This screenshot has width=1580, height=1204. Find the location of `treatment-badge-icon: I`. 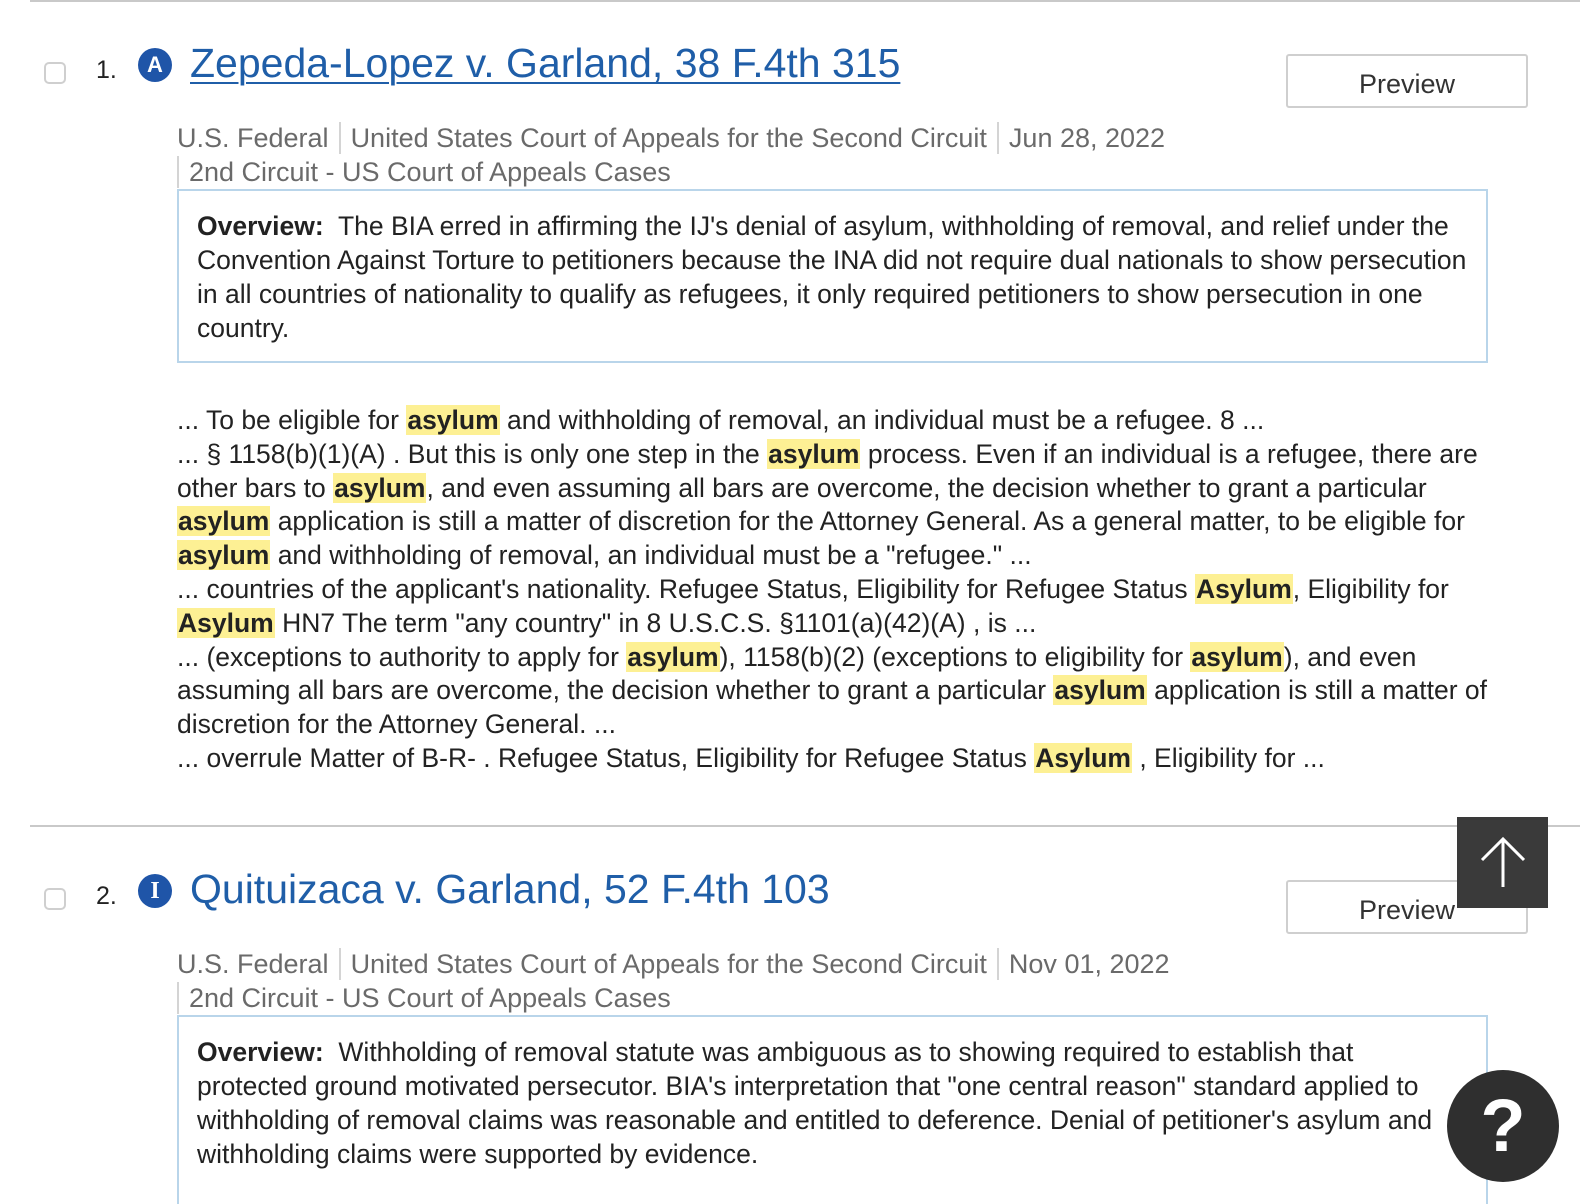

treatment-badge-icon: I is located at coordinates (155, 891).